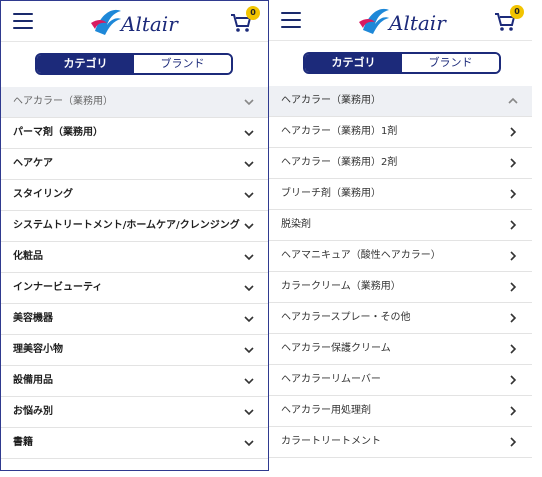  Describe the element at coordinates (134, 381) in the screenshot. I see `list-item: 設備用品` at that location.